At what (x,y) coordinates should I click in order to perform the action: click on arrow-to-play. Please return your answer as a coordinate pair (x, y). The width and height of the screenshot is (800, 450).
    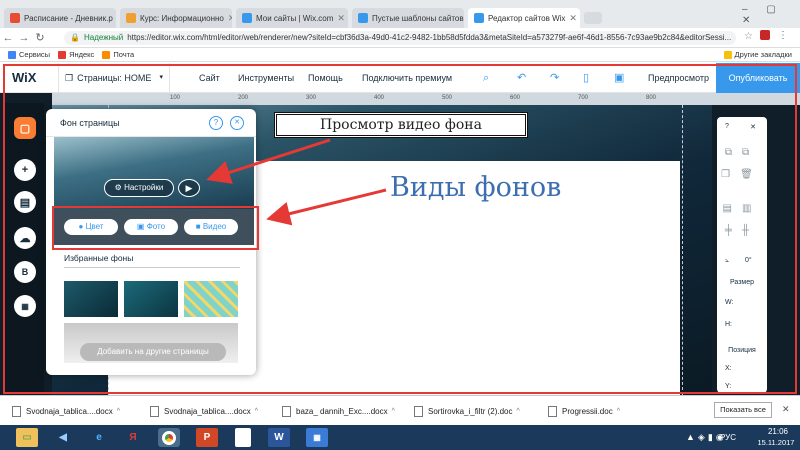
    Looking at the image, I should click on (268, 161).